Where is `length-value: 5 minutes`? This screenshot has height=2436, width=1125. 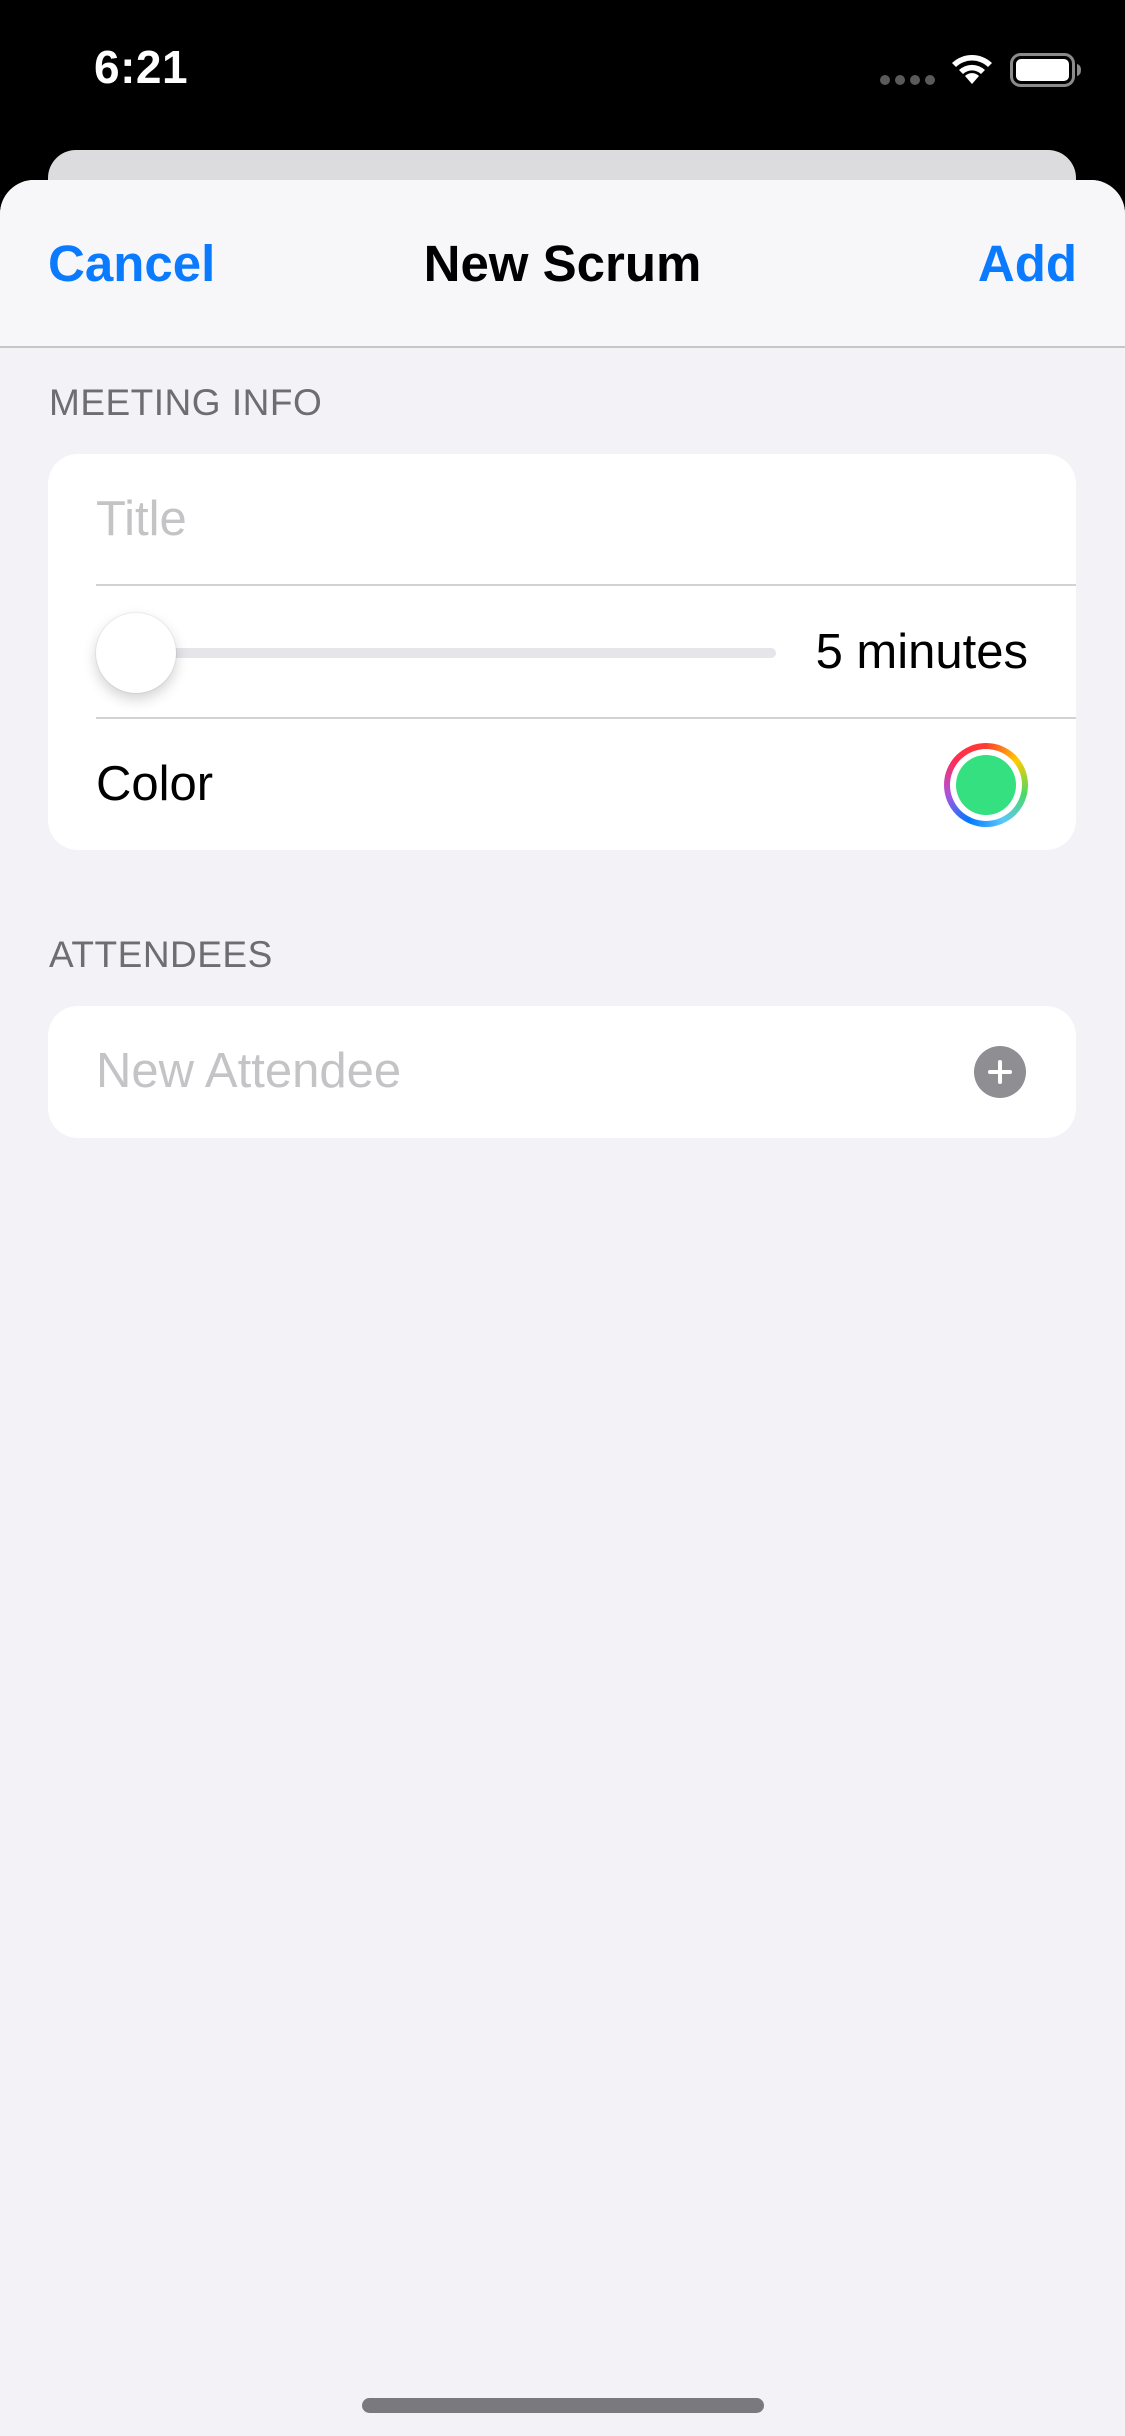 length-value: 5 minutes is located at coordinates (921, 652).